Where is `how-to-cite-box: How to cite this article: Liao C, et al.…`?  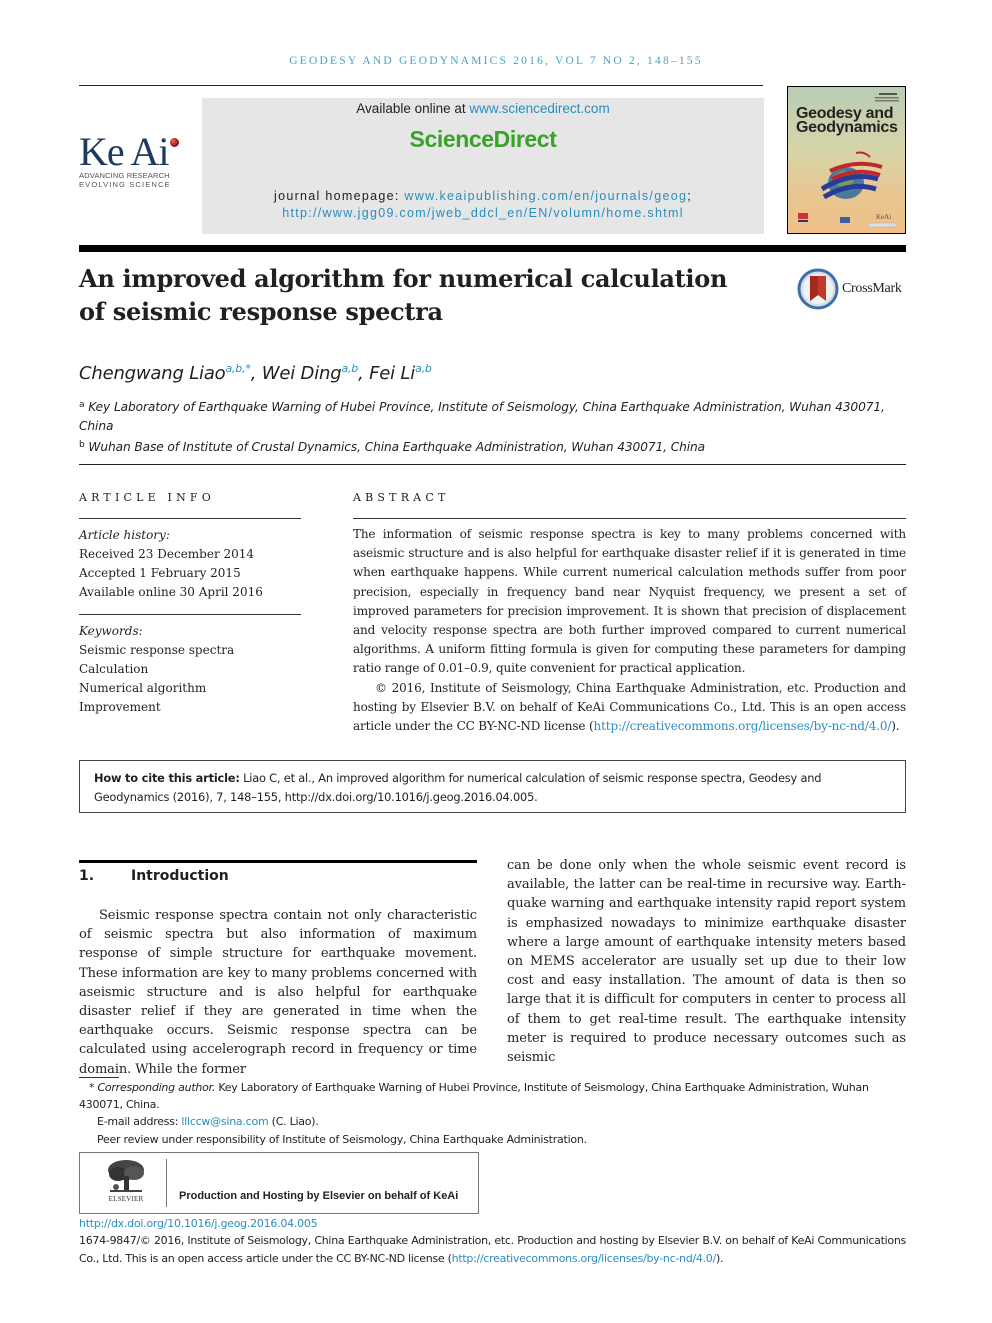
how-to-cite-box: How to cite this article: Liao C, et al.… is located at coordinates (492, 786).